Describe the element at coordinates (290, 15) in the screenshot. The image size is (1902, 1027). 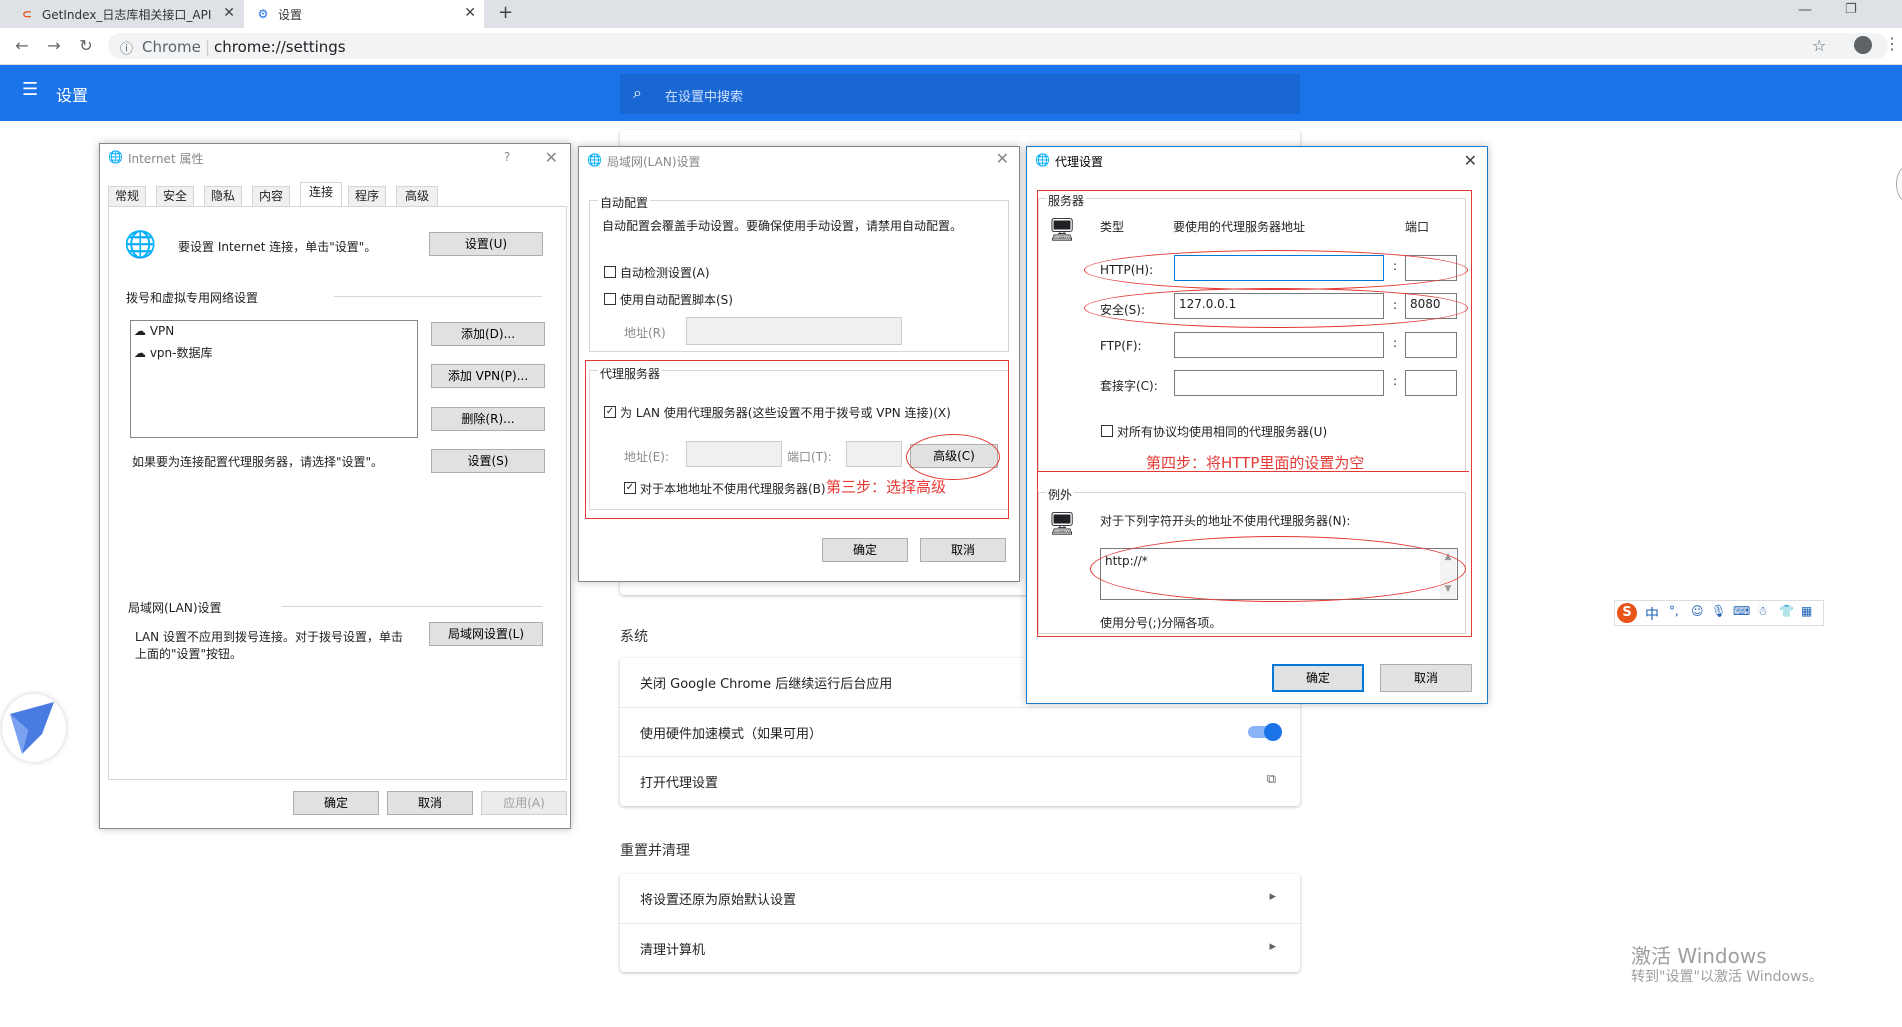
I see `tab-title: 设置` at that location.